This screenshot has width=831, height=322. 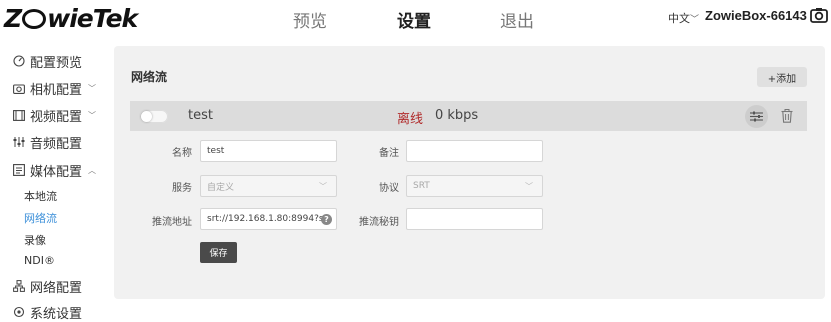 I want to click on logo-lens-icon, so click(x=34, y=19).